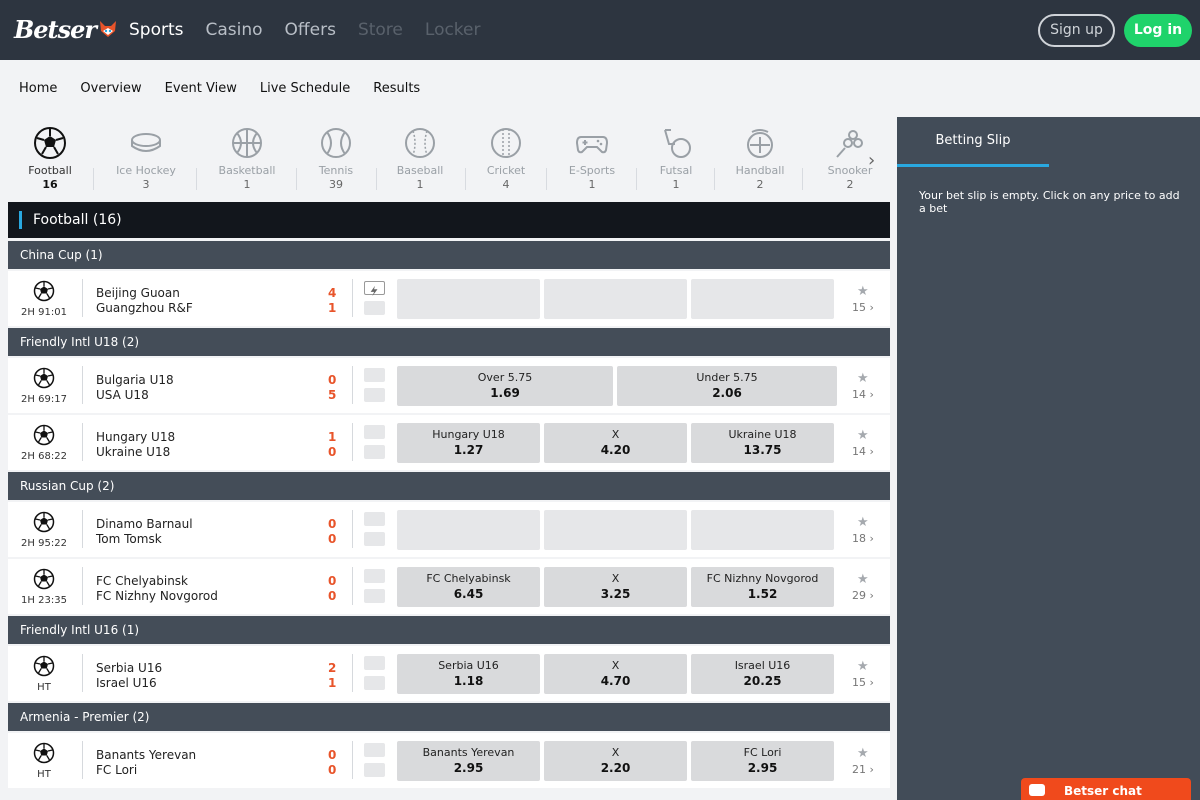 The height and width of the screenshot is (800, 1200). What do you see at coordinates (144, 308) in the screenshot?
I see `away-team: Guangzhou R&F` at bounding box center [144, 308].